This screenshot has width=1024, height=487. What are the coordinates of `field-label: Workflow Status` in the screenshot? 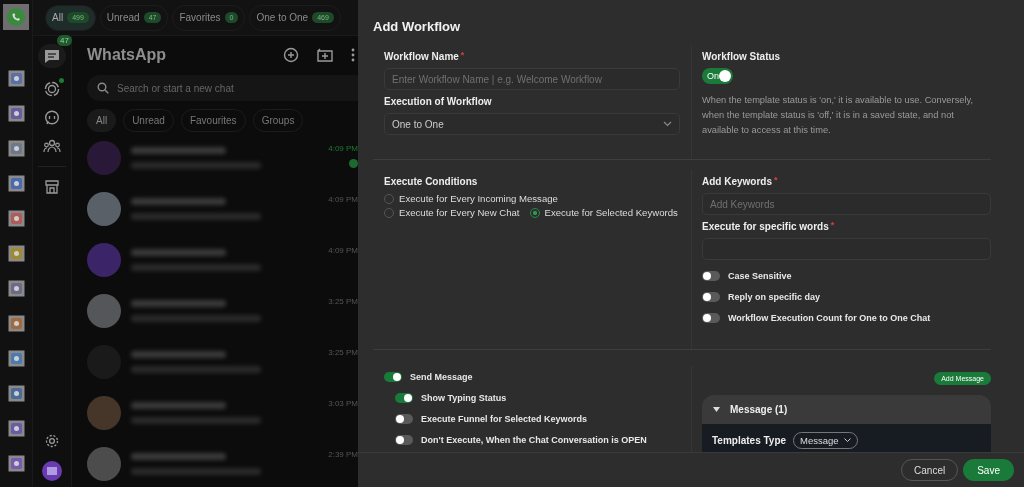 It's located at (742, 56).